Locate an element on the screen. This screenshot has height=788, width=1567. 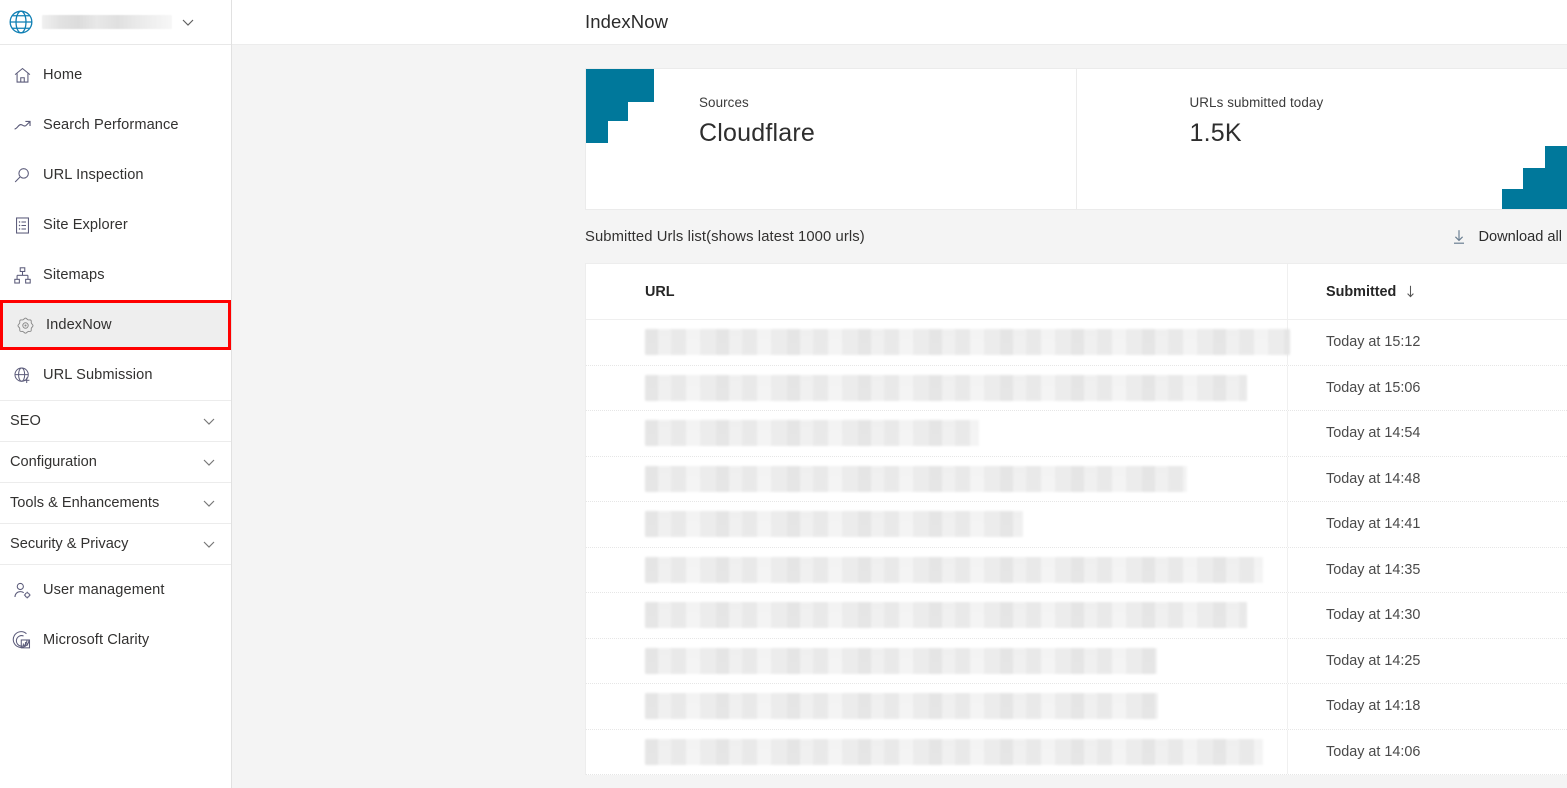
sidebar-item-label: URL Submission is located at coordinates (98, 375).